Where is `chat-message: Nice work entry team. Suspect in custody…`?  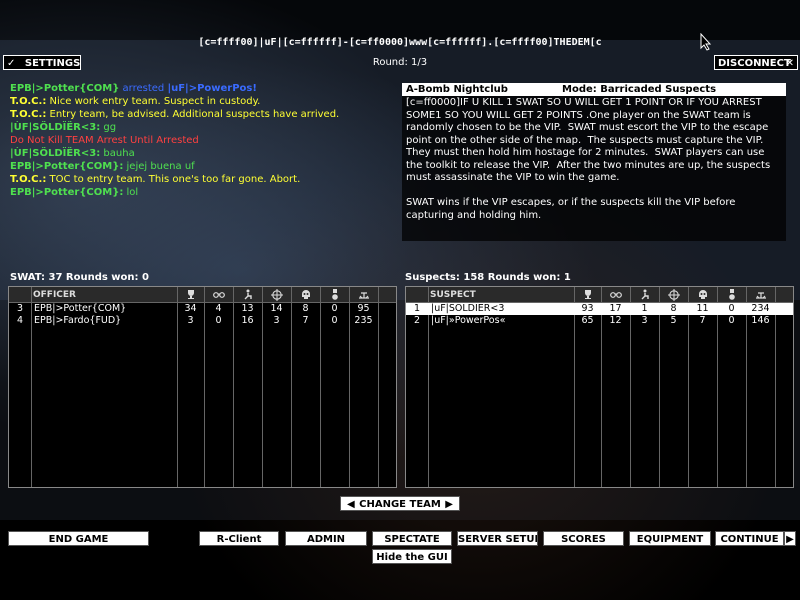 chat-message: Nice work entry team. Suspect in custody… is located at coordinates (155, 101).